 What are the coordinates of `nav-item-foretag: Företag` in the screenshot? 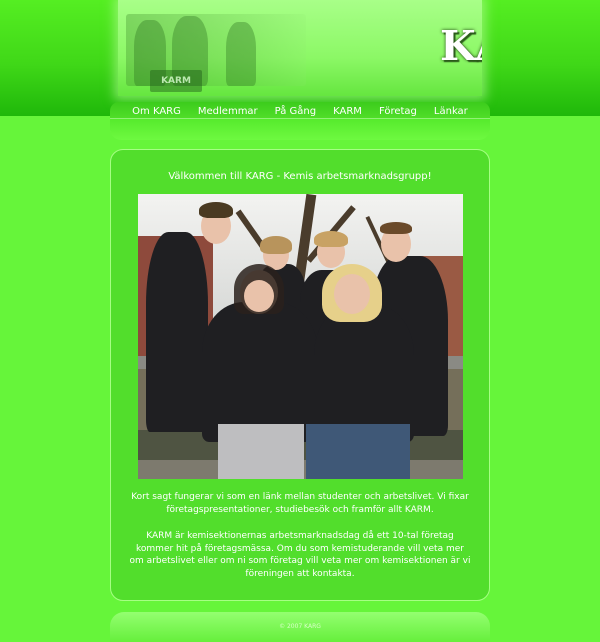 It's located at (398, 111).